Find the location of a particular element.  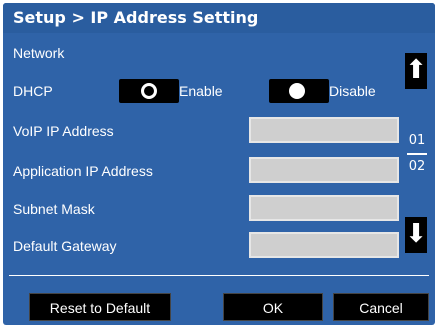

page-up-button: ⬆ is located at coordinates (416, 71).